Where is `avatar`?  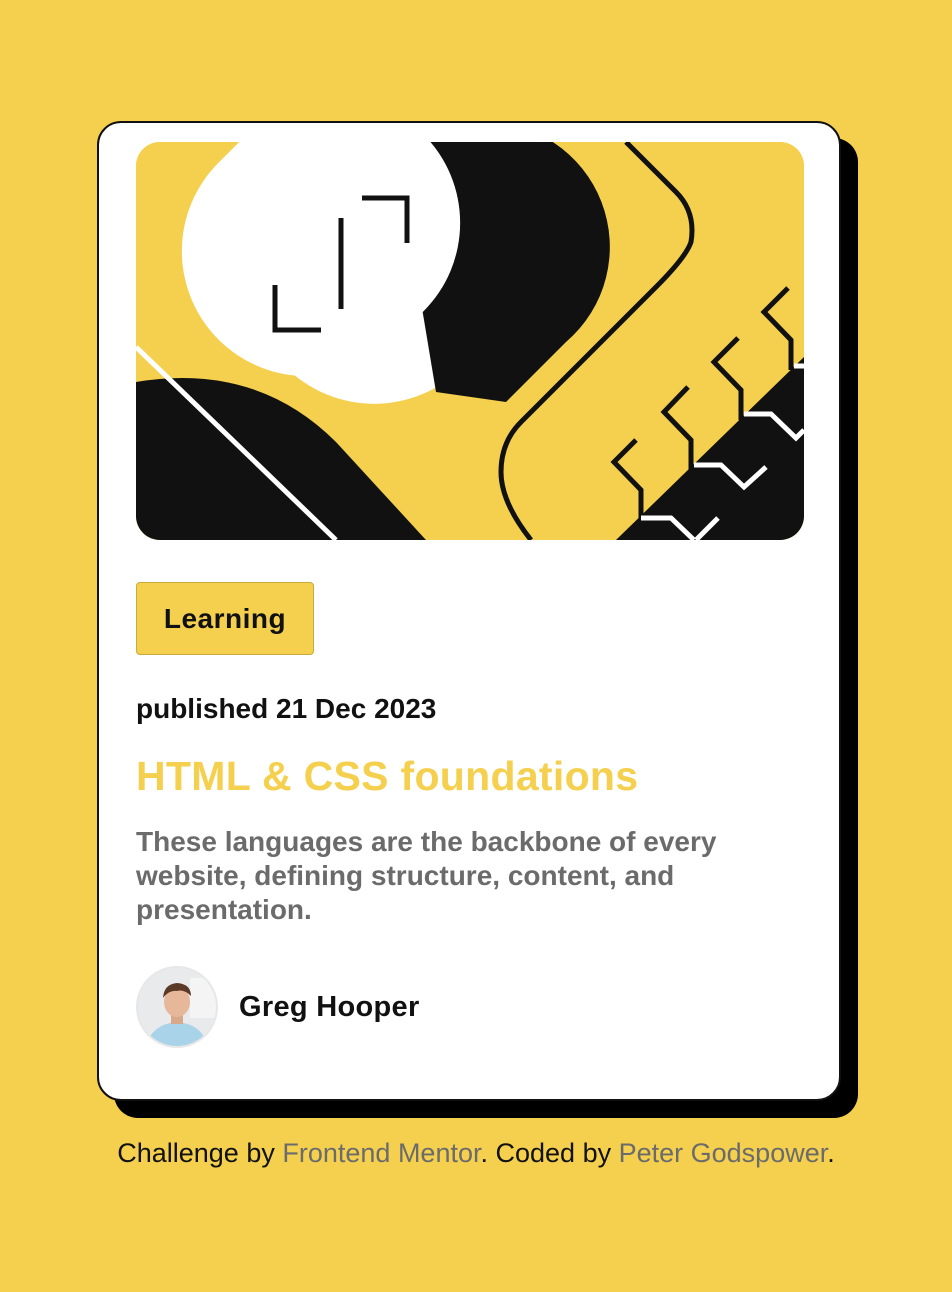 avatar is located at coordinates (177, 1007).